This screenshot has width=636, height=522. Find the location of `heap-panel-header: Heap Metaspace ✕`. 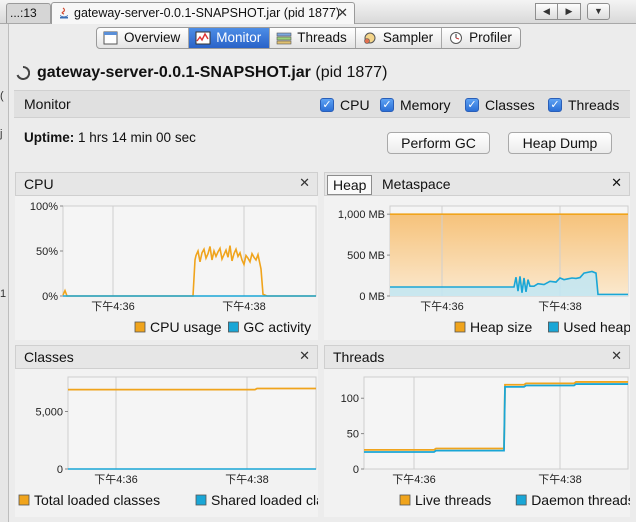

heap-panel-header: Heap Metaspace ✕ is located at coordinates (477, 184).